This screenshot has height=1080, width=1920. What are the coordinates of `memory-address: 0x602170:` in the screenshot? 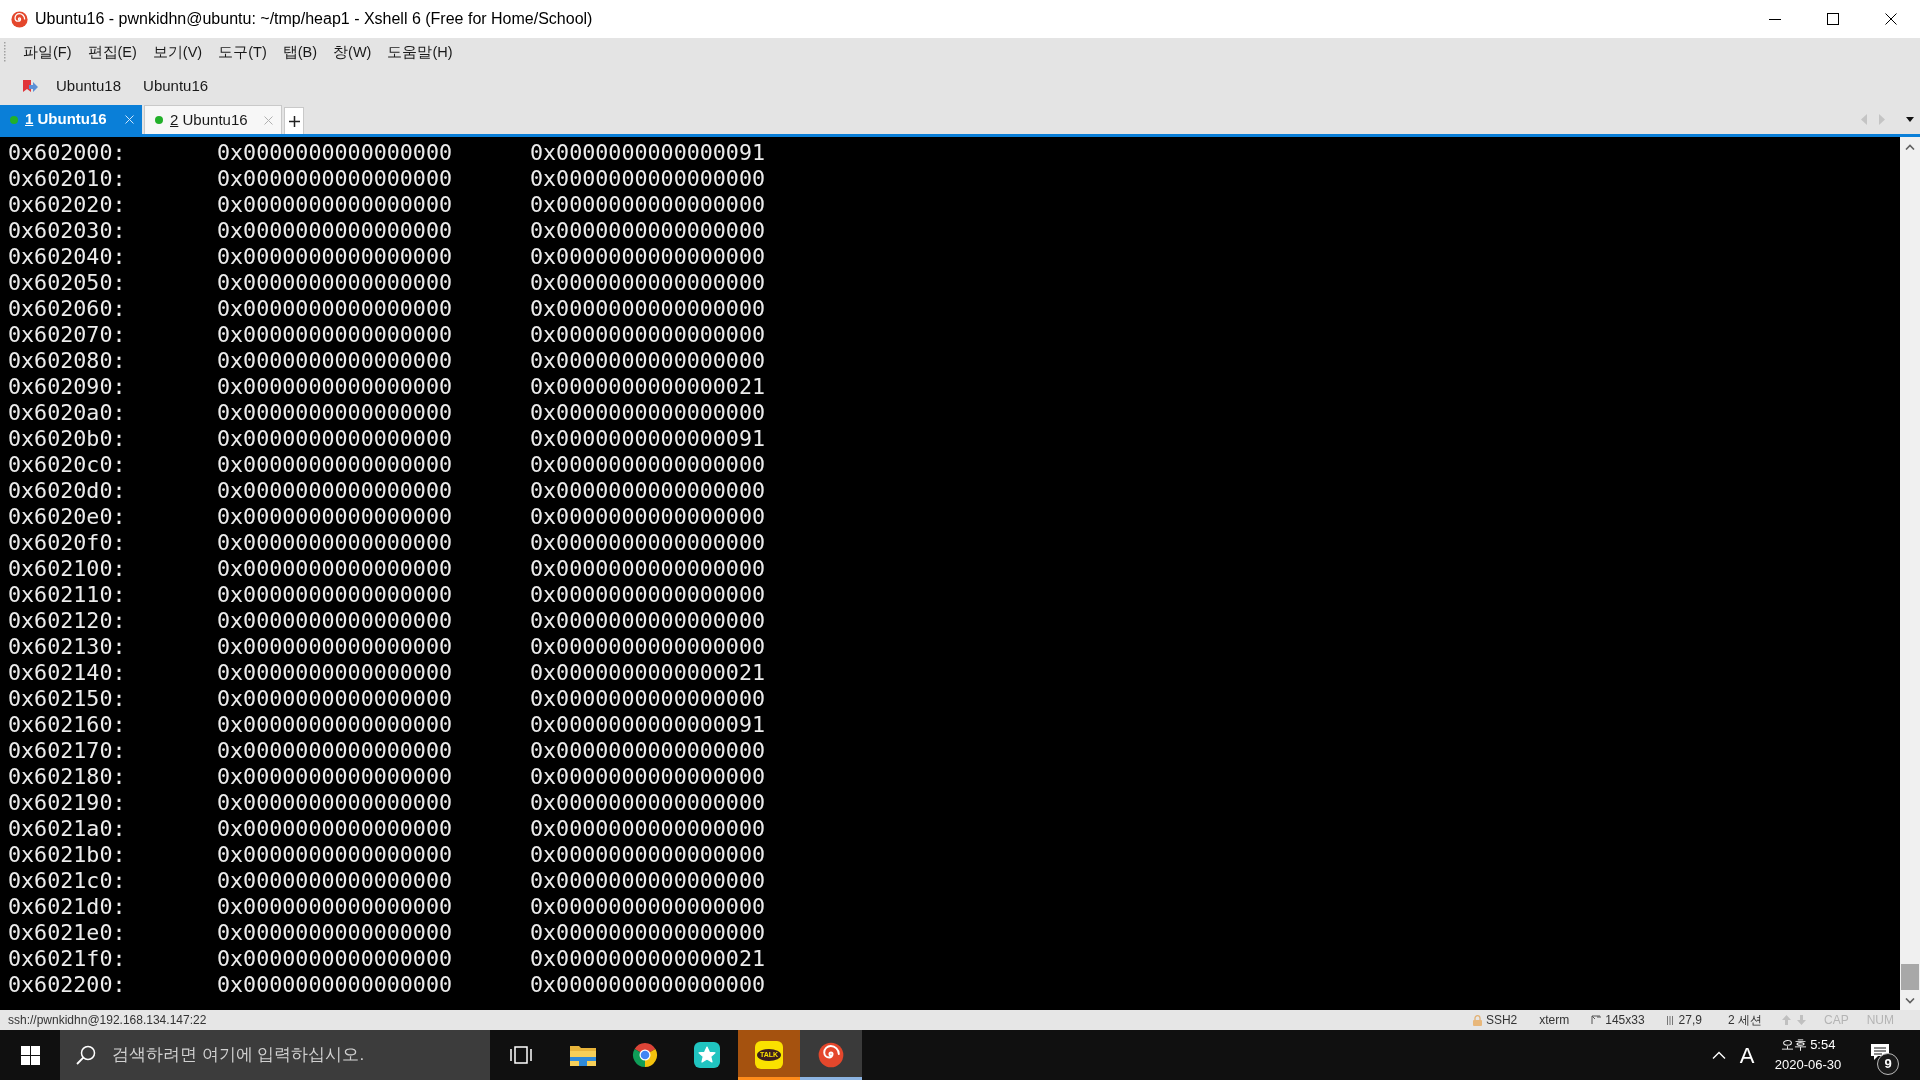 It's located at (67, 751).